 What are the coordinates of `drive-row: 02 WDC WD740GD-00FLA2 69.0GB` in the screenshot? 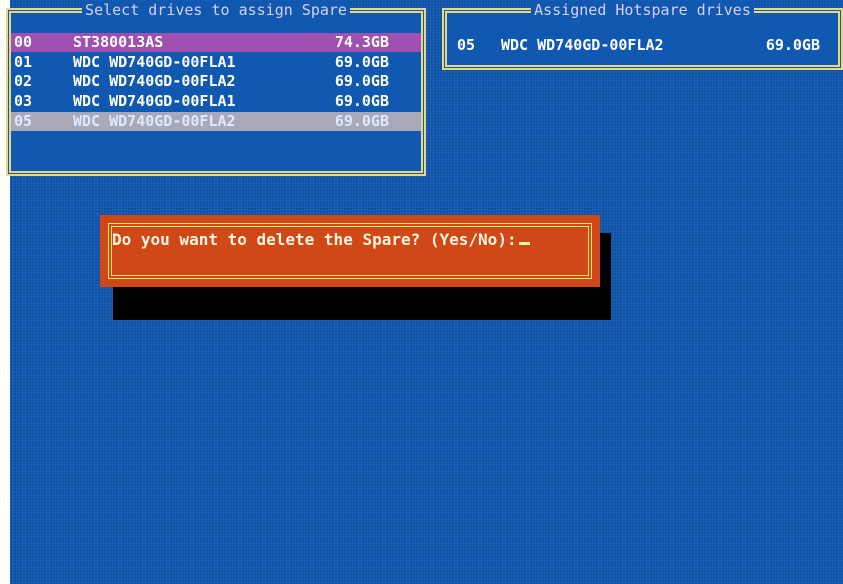 It's located at (216, 81).